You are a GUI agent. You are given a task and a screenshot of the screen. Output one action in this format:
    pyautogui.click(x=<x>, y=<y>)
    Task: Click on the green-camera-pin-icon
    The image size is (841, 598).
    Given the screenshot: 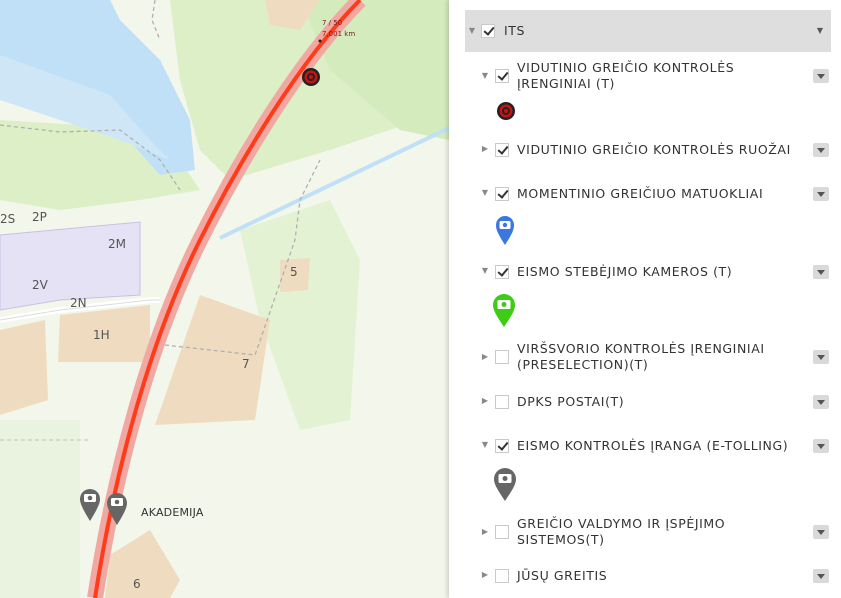 What is the action you would take?
    pyautogui.click(x=504, y=310)
    